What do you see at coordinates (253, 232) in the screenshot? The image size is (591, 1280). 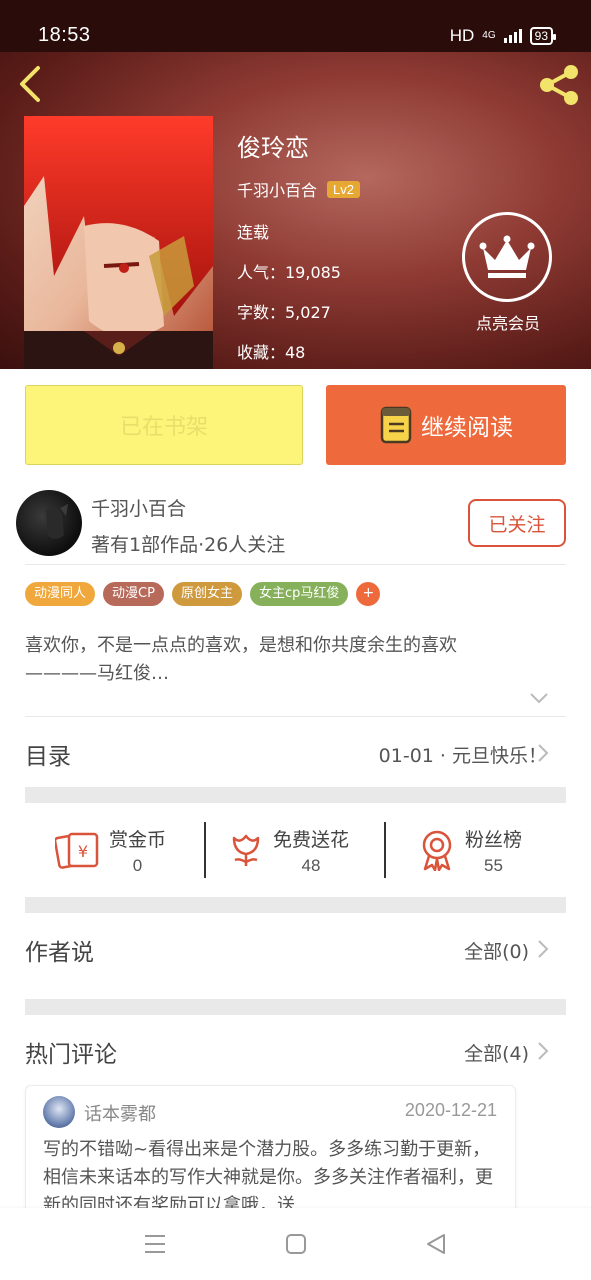 I see `serial-status: 连载` at bounding box center [253, 232].